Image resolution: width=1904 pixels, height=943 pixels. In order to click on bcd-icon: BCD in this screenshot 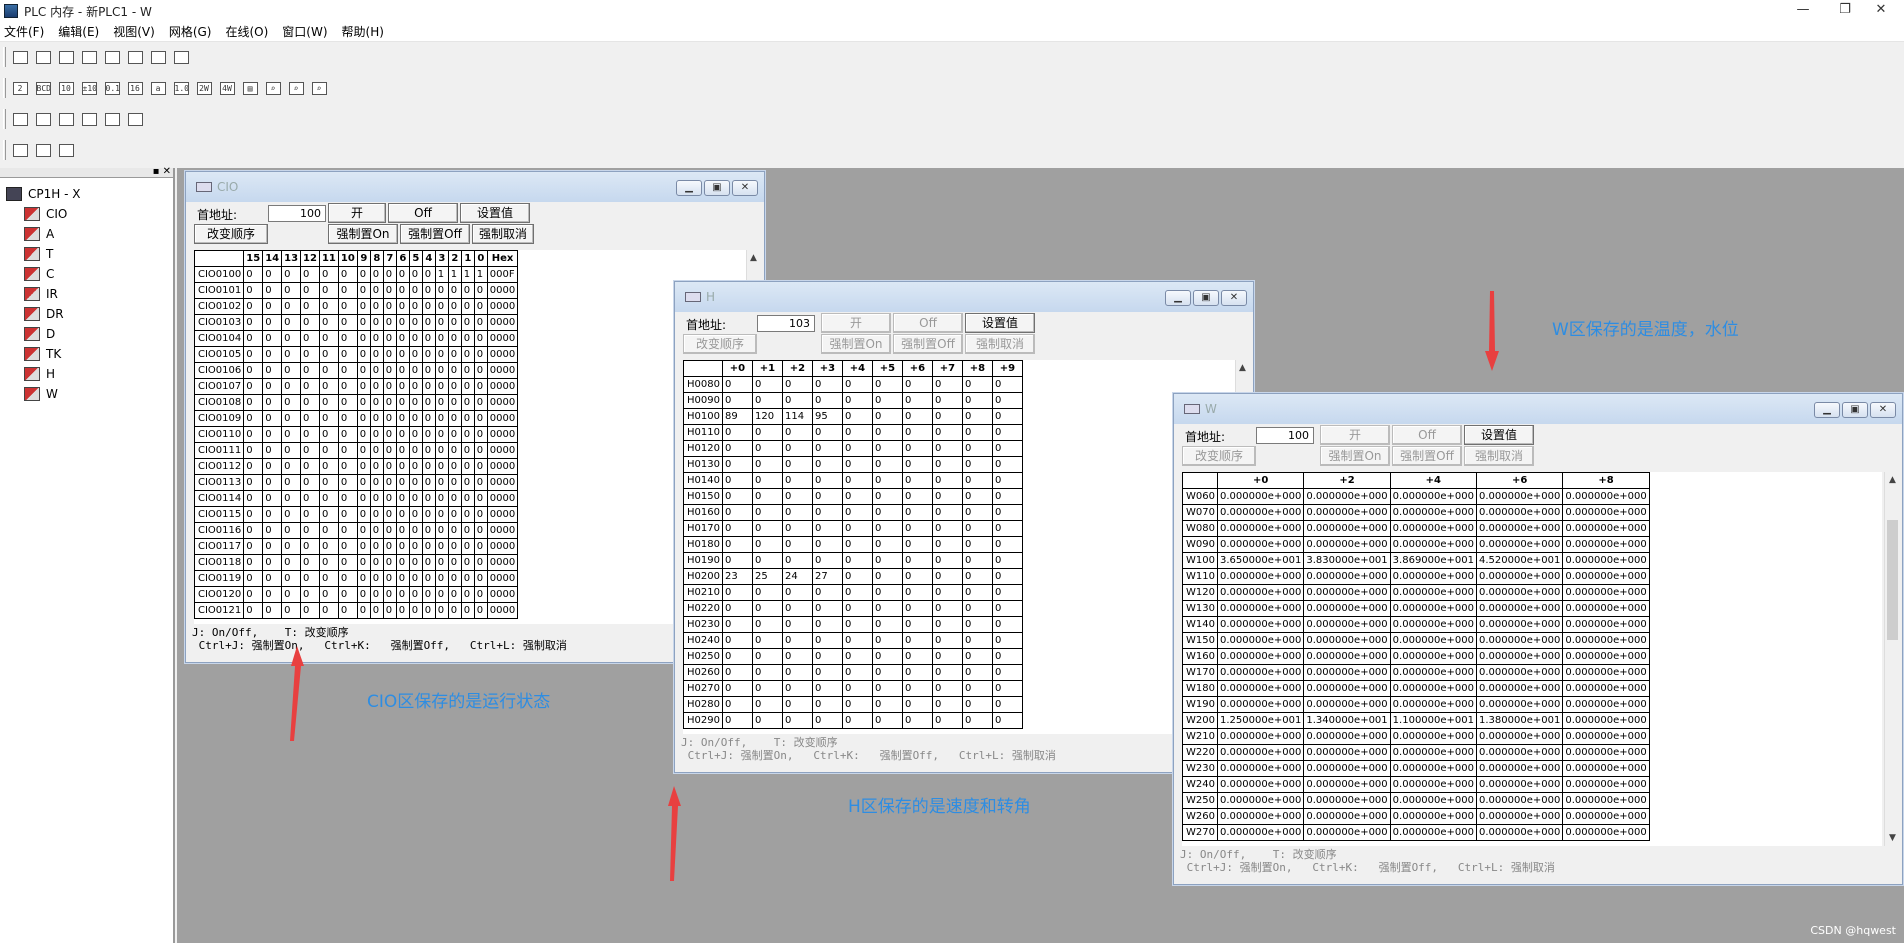, I will do `click(43, 88)`.